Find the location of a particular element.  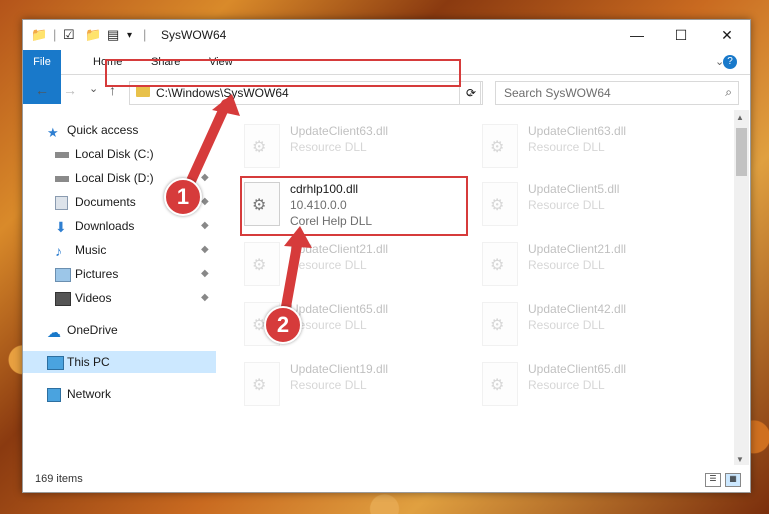

address-path: C:\Windows\SysWOW64 is located at coordinates (222, 93).